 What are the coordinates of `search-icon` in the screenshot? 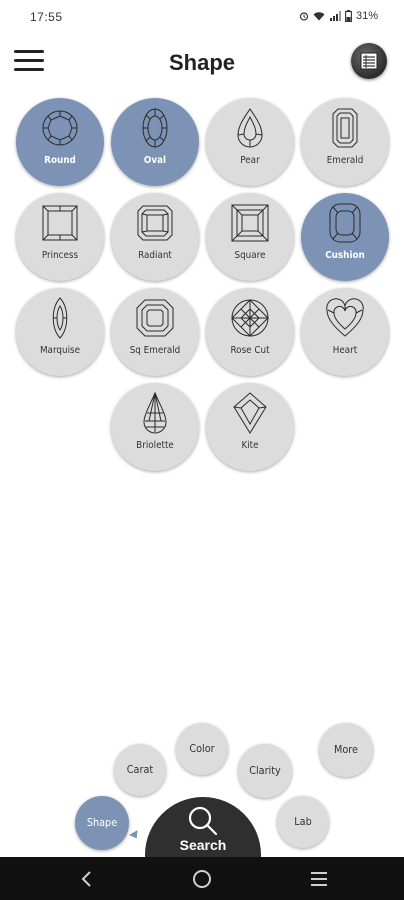 It's located at (203, 821).